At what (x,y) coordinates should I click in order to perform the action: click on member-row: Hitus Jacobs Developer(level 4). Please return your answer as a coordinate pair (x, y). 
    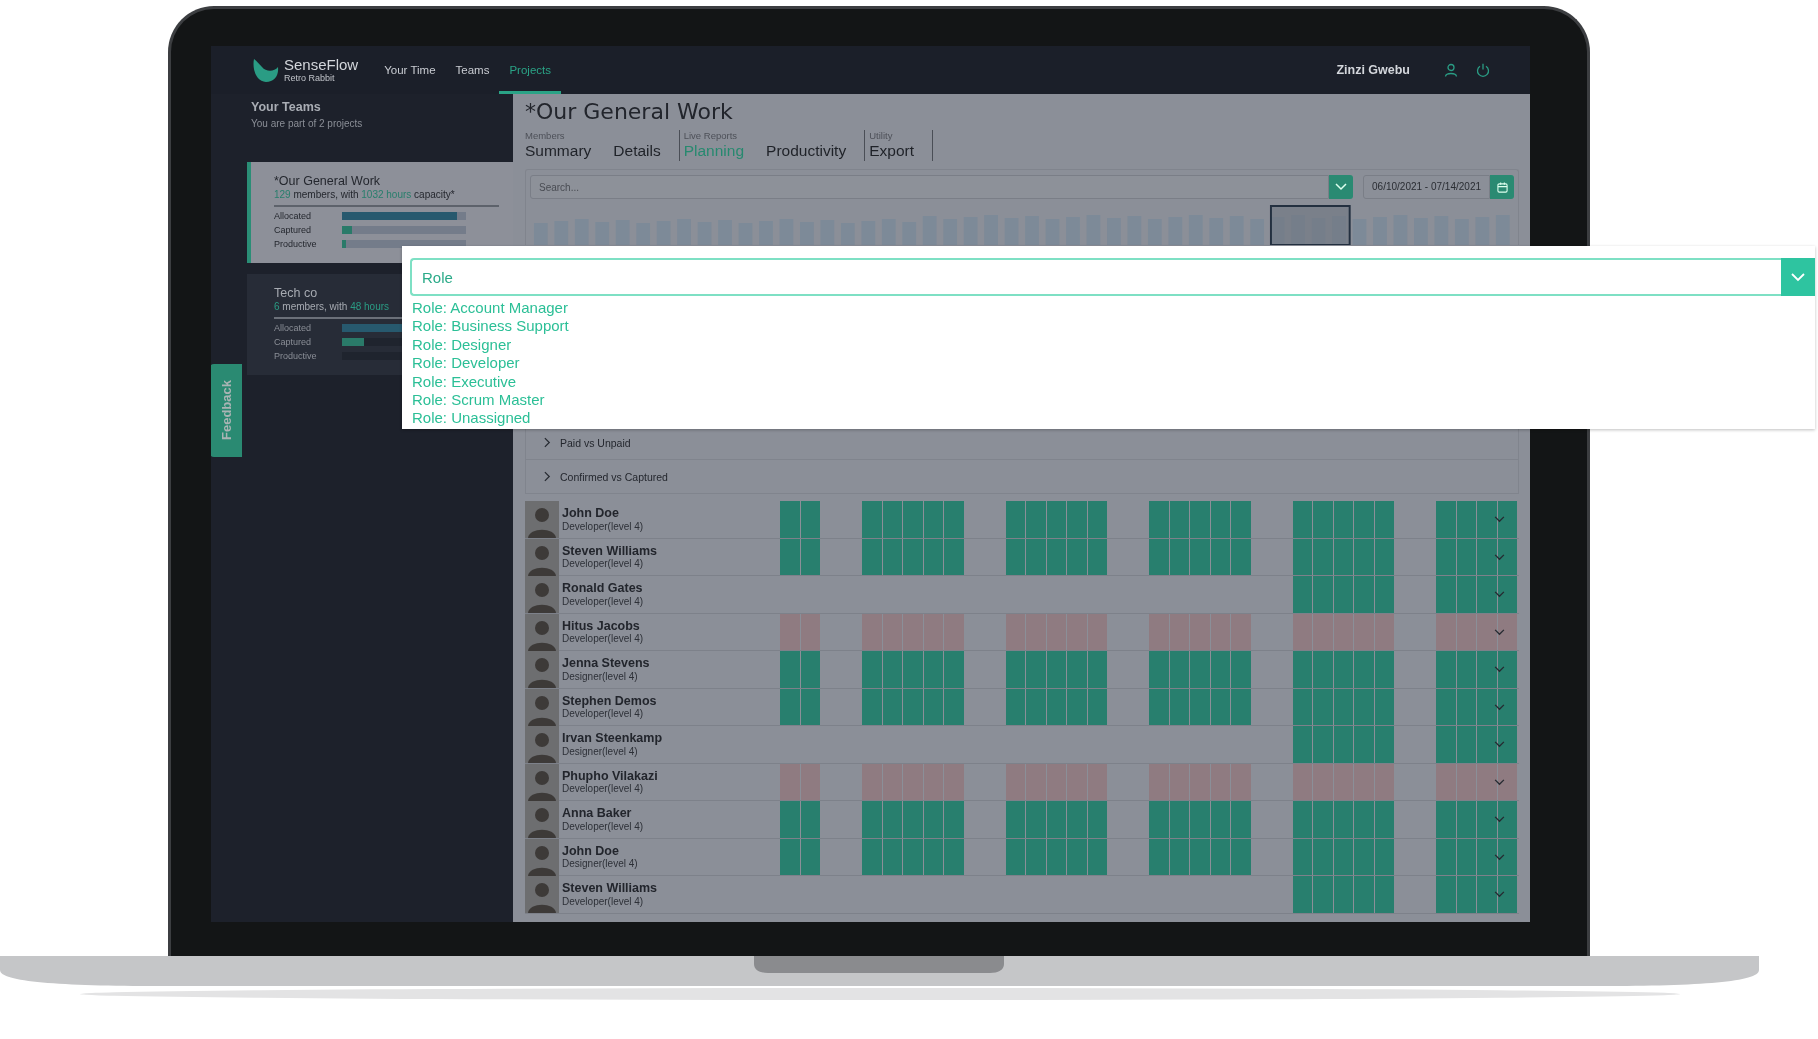
    Looking at the image, I should click on (1022, 632).